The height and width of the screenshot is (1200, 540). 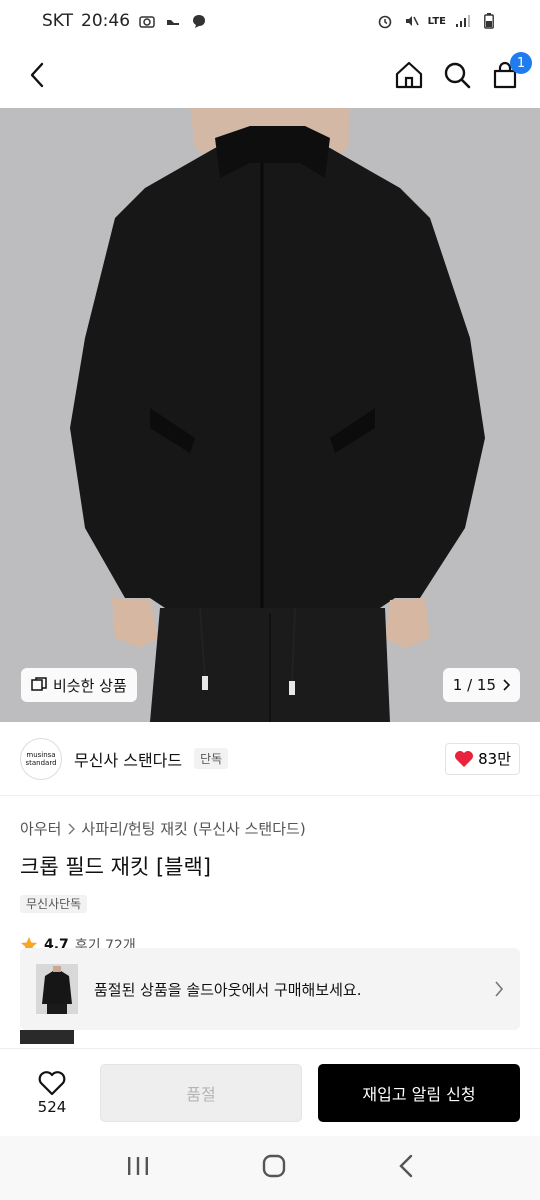 I want to click on back-chevron-icon, so click(x=406, y=1166).